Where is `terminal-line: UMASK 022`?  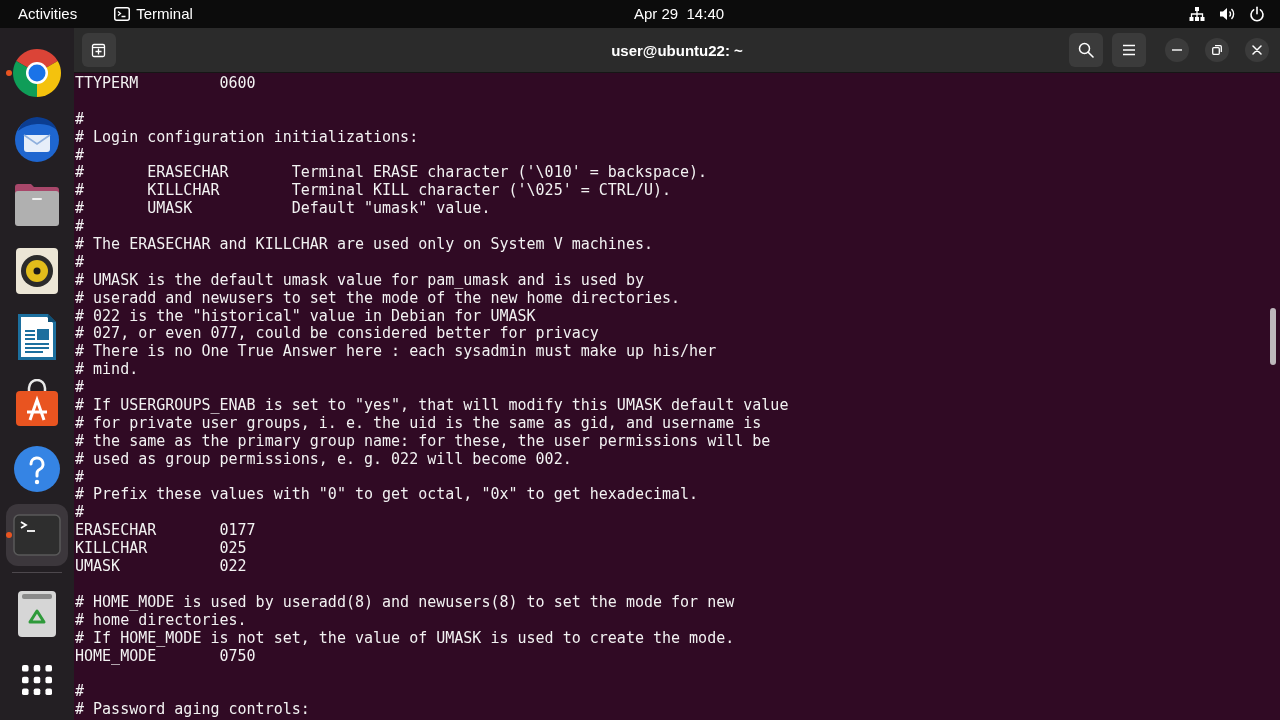
terminal-line: UMASK 022 is located at coordinates (161, 567).